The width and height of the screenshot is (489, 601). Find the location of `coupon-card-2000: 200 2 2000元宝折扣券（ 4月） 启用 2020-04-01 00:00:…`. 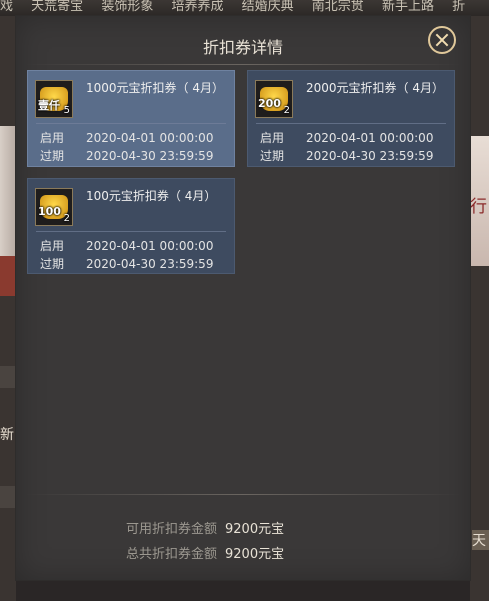

coupon-card-2000: 200 2 2000元宝折扣券（ 4月） 启用 2020-04-01 00:00:… is located at coordinates (351, 118).